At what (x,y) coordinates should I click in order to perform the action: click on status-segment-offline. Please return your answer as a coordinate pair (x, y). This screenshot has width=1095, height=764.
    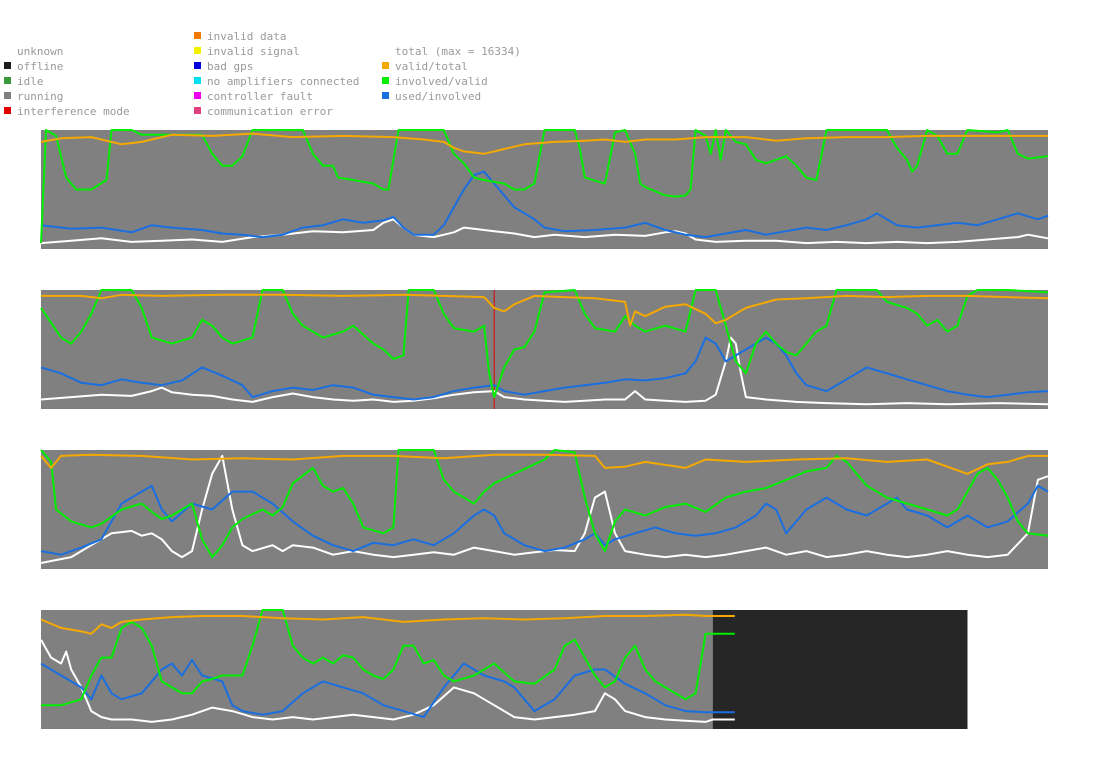
    Looking at the image, I should click on (840, 669).